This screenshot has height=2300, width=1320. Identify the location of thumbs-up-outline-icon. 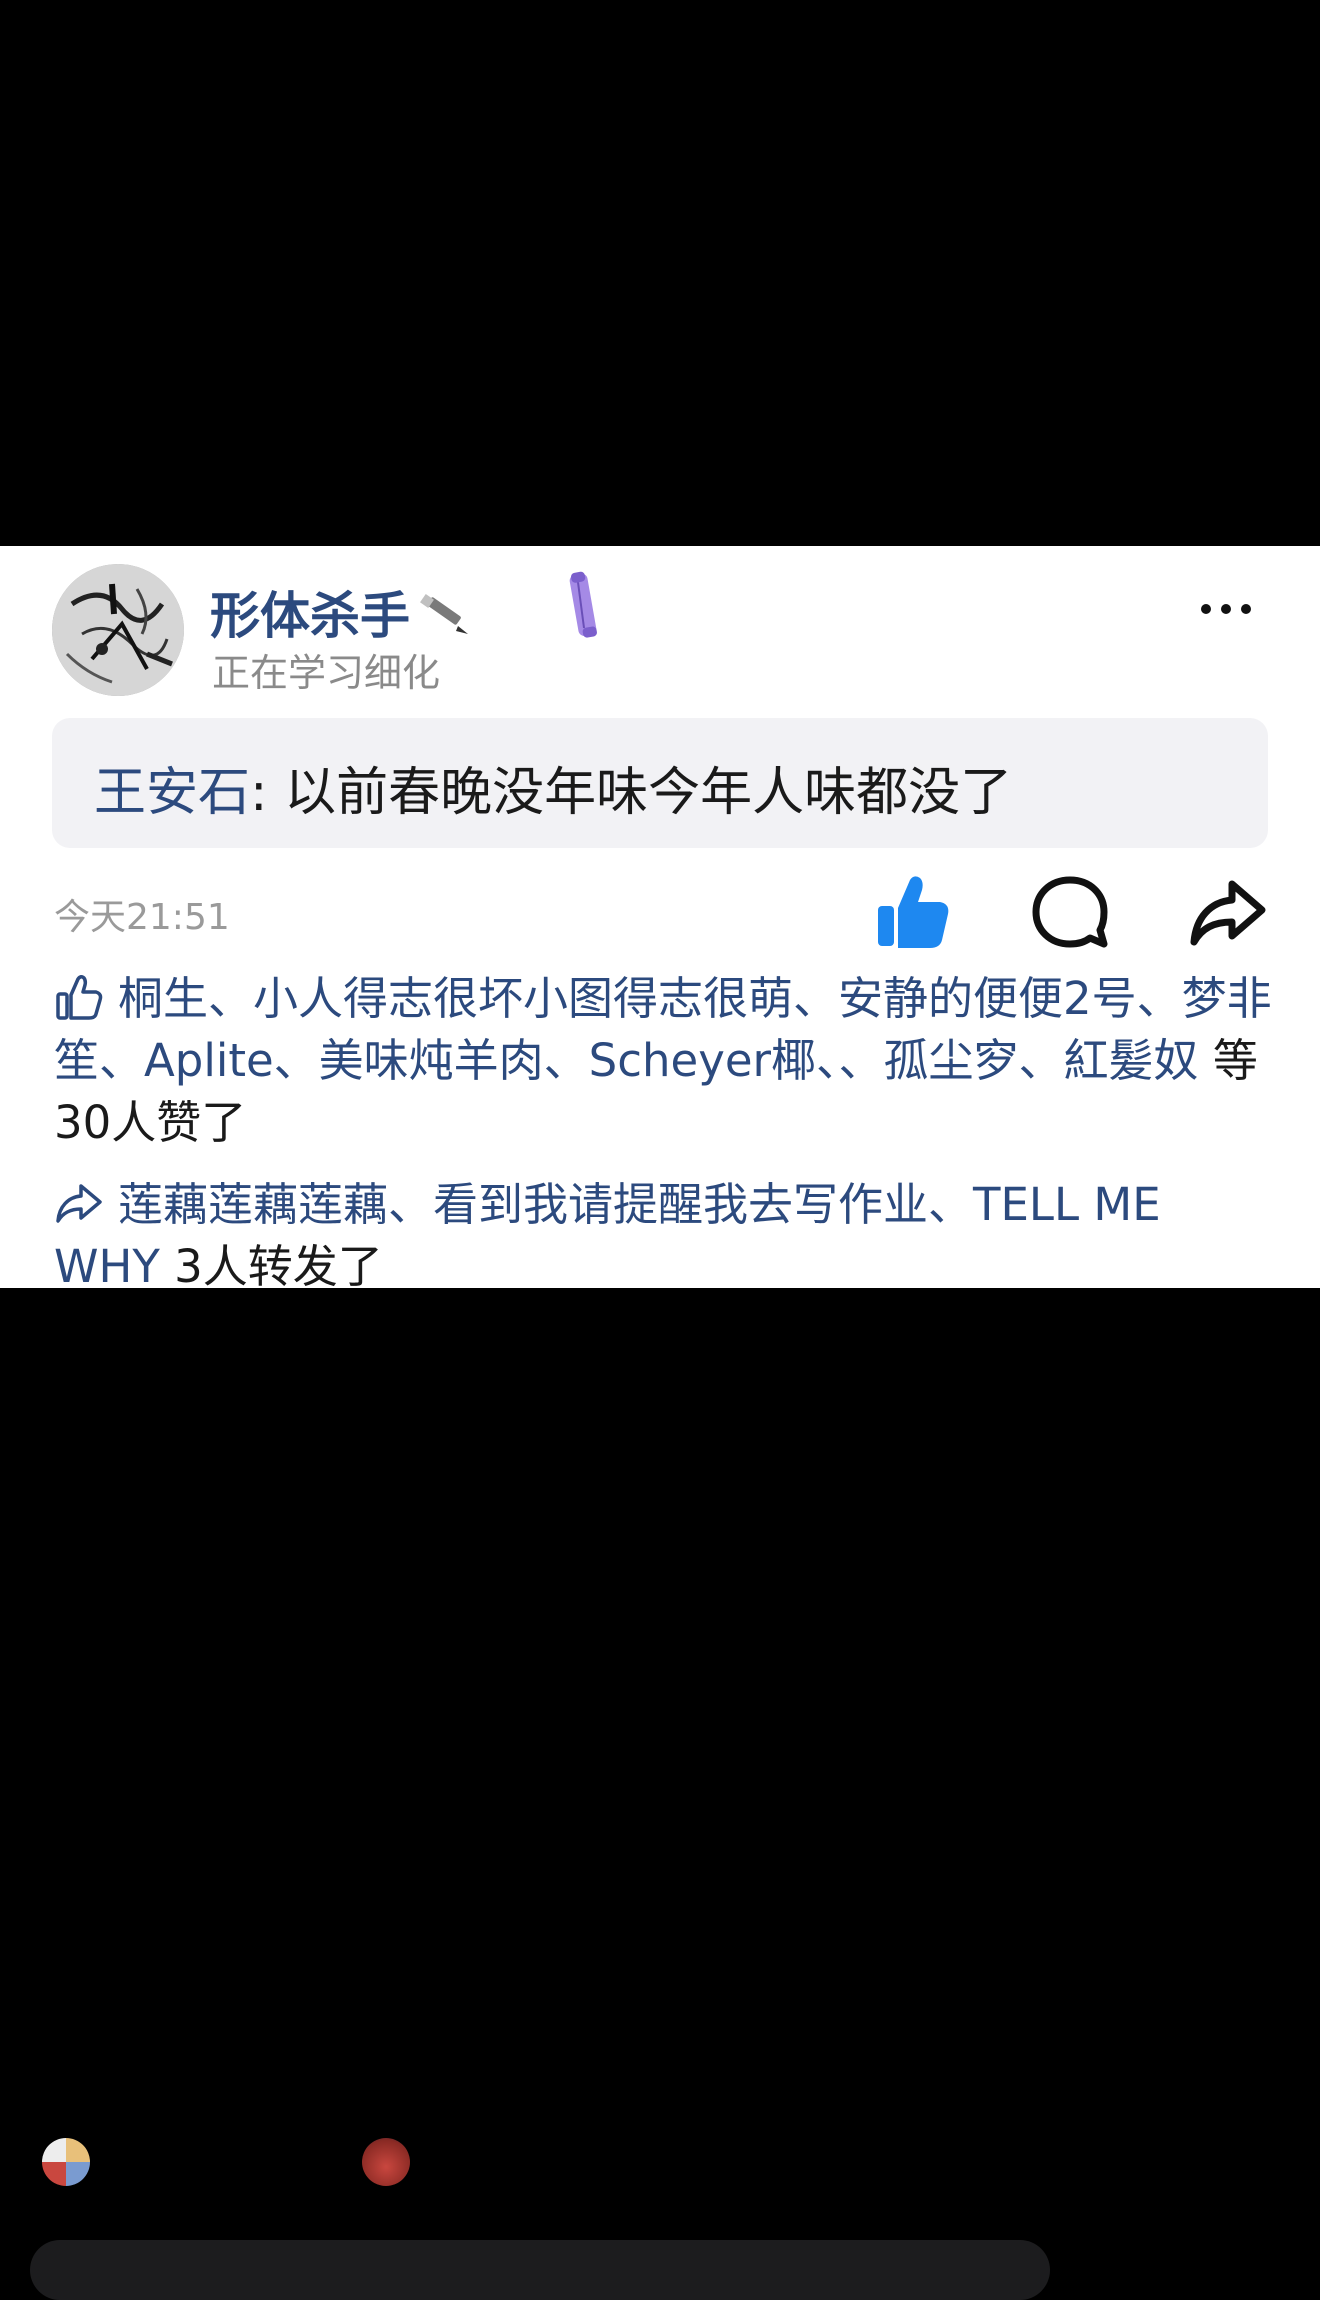
(79, 997).